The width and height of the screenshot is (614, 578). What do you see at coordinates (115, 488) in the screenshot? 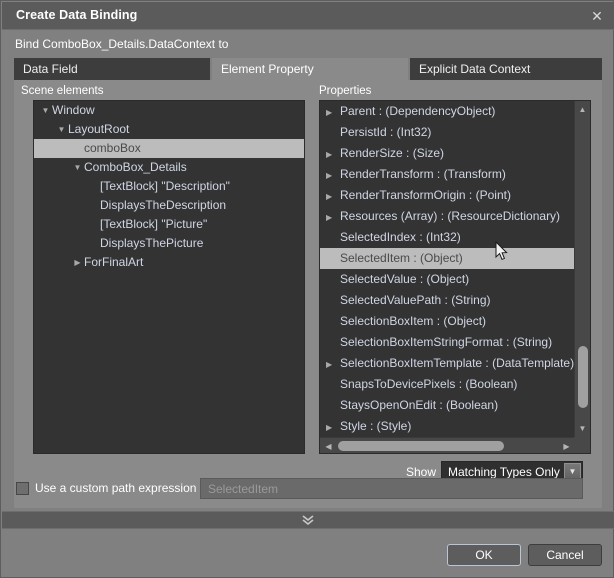
I see `use-custom-path-label: Use a custom path expression` at bounding box center [115, 488].